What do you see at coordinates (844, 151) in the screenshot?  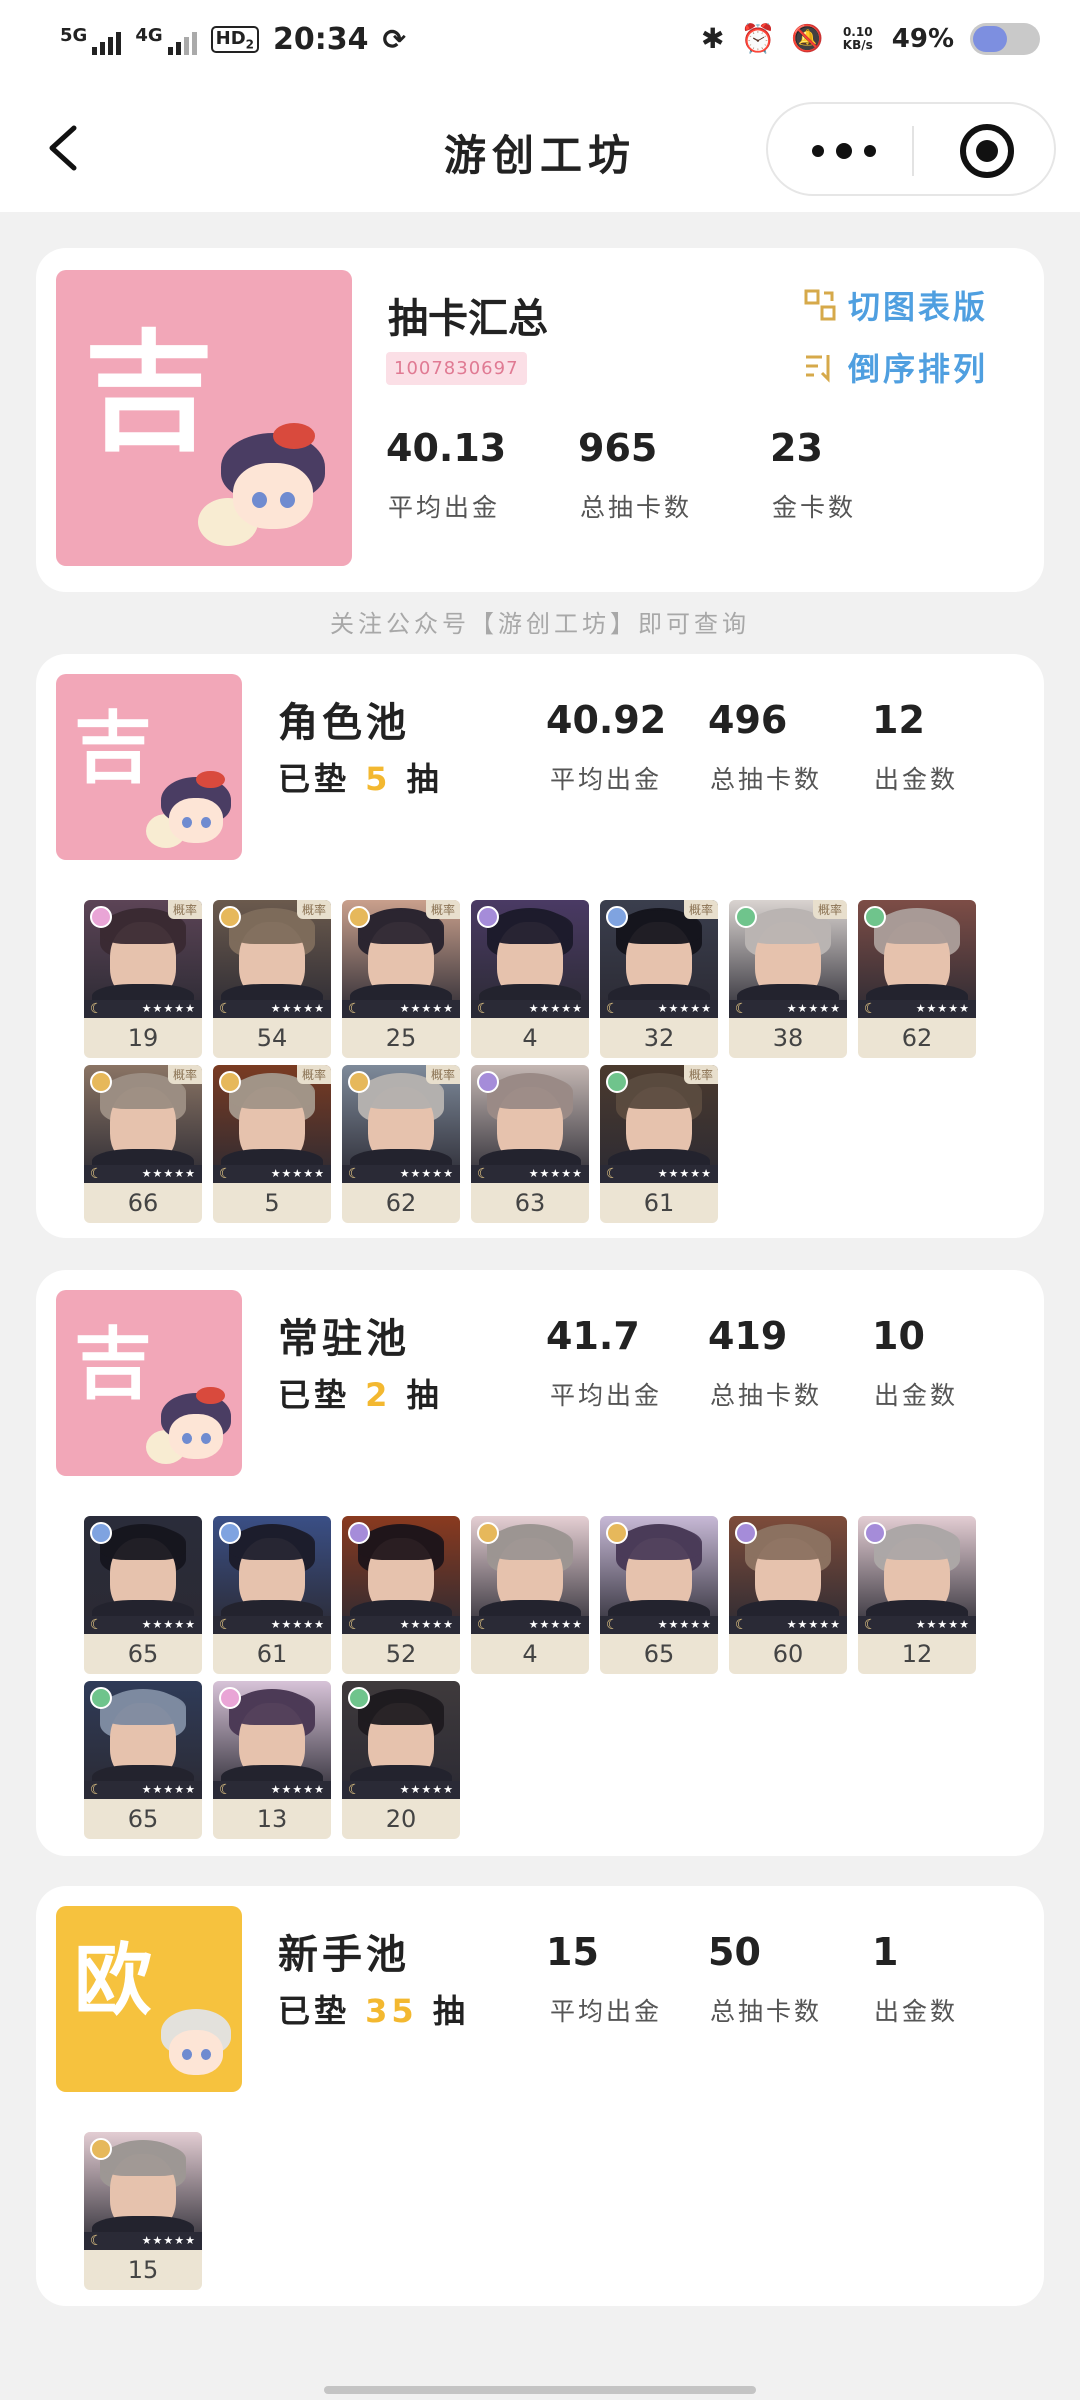 I see `more-menu-icon` at bounding box center [844, 151].